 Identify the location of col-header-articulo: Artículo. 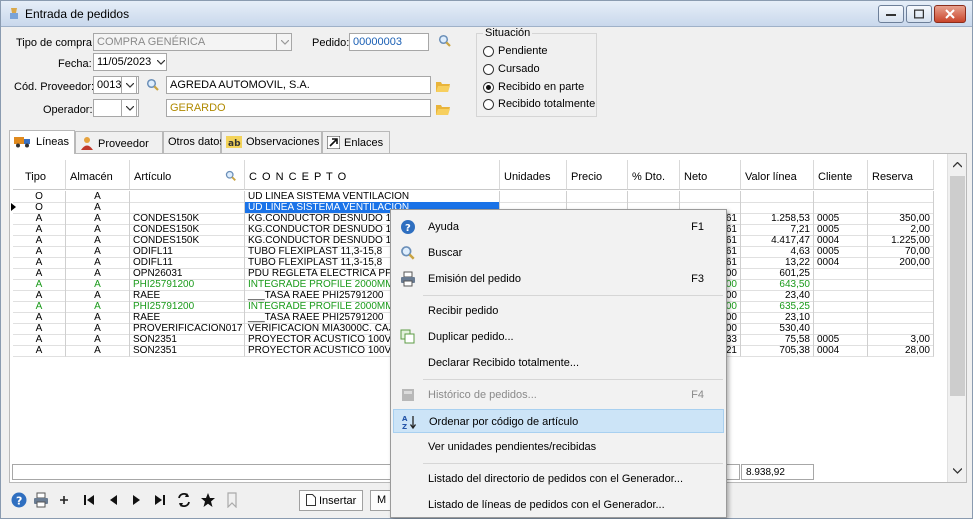
(187, 175).